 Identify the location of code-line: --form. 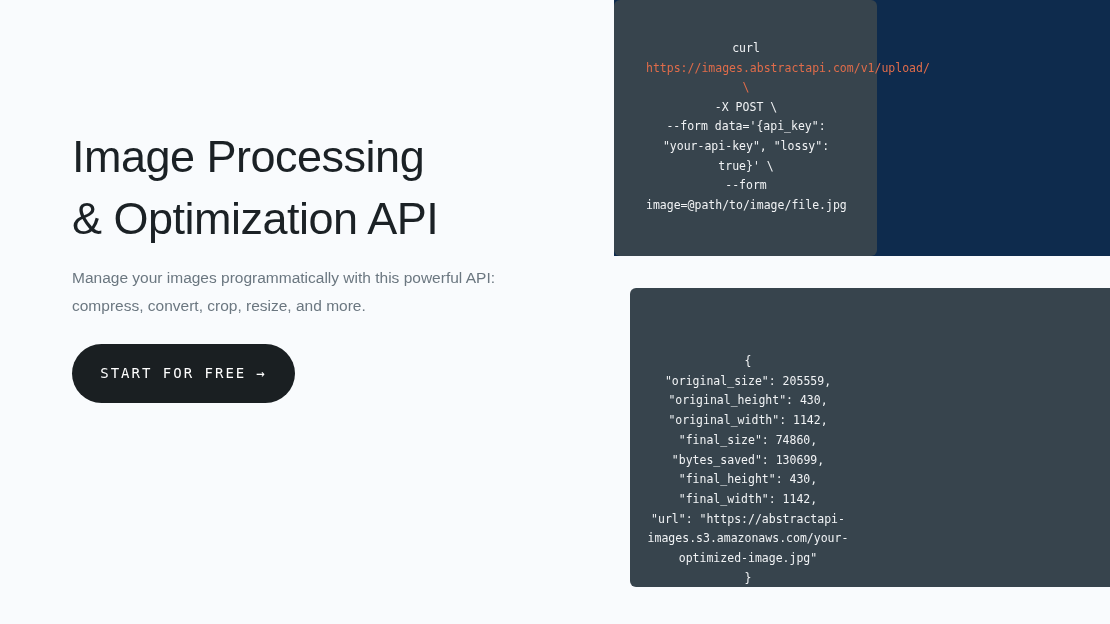
(746, 186).